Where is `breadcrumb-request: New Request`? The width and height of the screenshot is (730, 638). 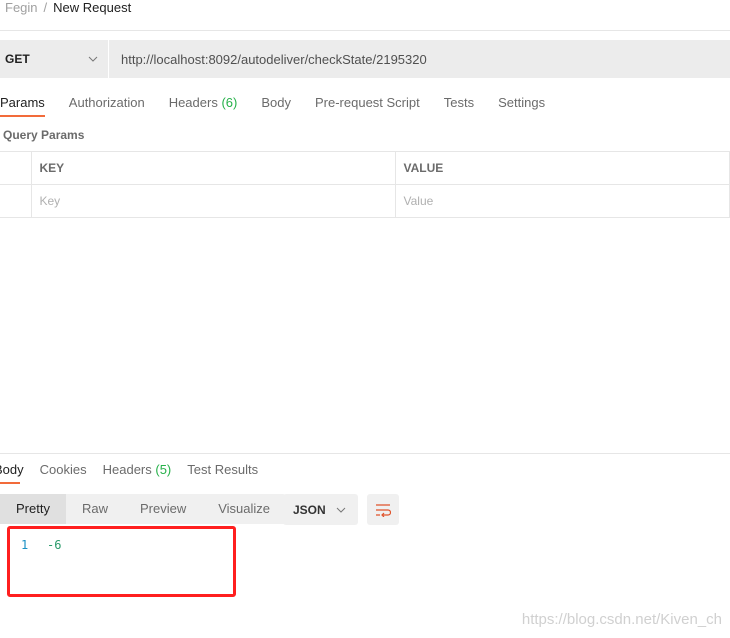
breadcrumb-request: New Request is located at coordinates (92, 7).